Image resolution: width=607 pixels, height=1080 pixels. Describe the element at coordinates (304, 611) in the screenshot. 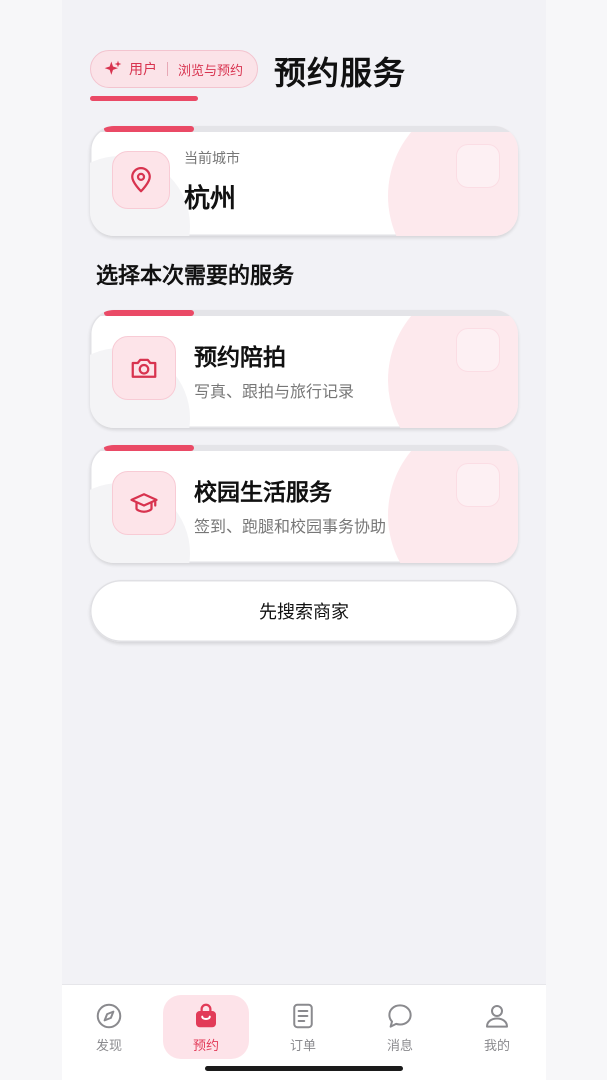

I see `search-merchants-button: 先搜索商家` at that location.